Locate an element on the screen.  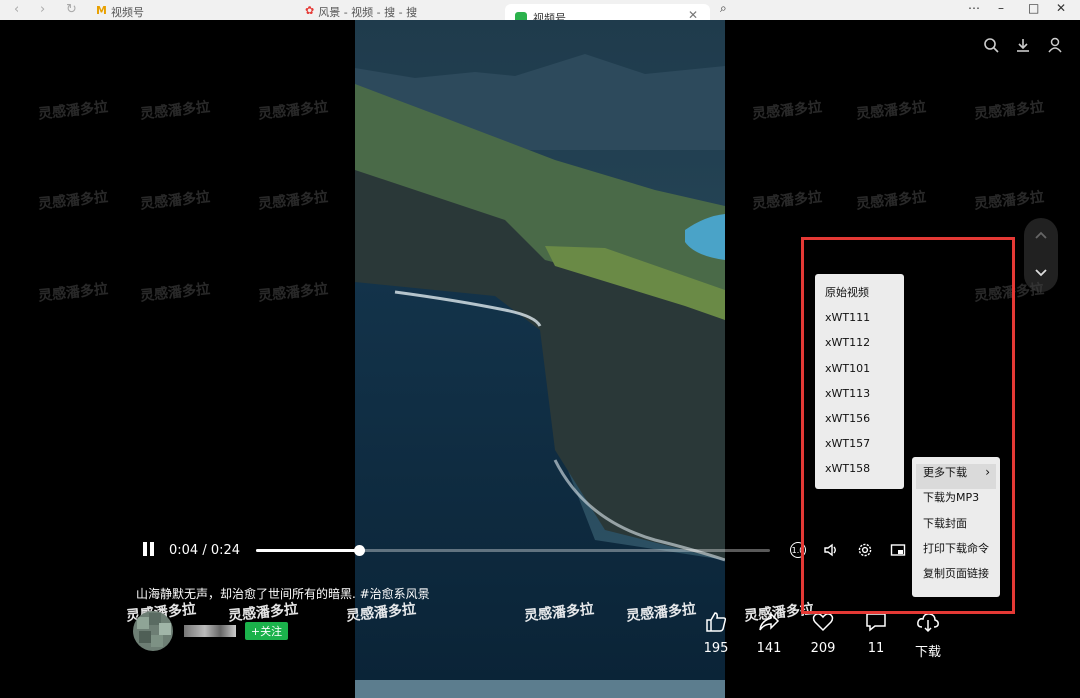
search-tab-icon: ⌕ is located at coordinates (723, 8).